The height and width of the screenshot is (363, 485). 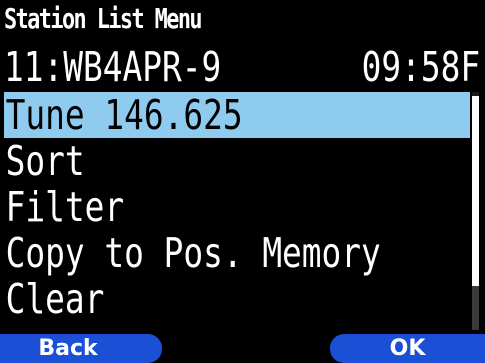 I want to click on menu-item-label: Tune 146.625, so click(x=124, y=115).